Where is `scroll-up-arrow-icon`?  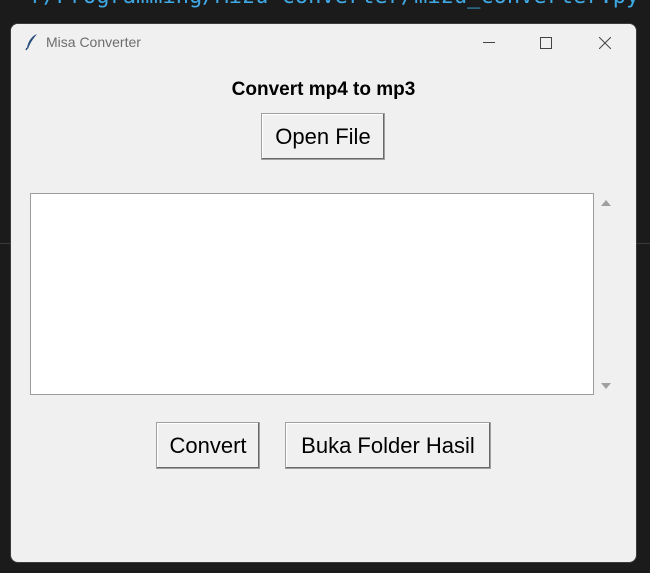
scroll-up-arrow-icon is located at coordinates (606, 203).